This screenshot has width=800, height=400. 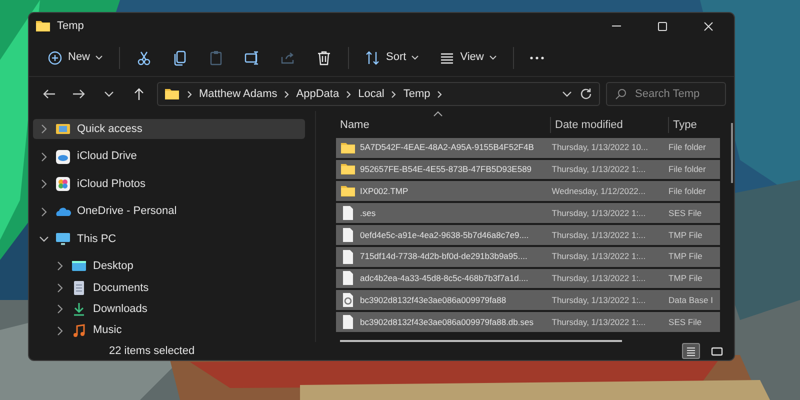 I want to click on sidebar-item: iCloud Drive, so click(x=169, y=156).